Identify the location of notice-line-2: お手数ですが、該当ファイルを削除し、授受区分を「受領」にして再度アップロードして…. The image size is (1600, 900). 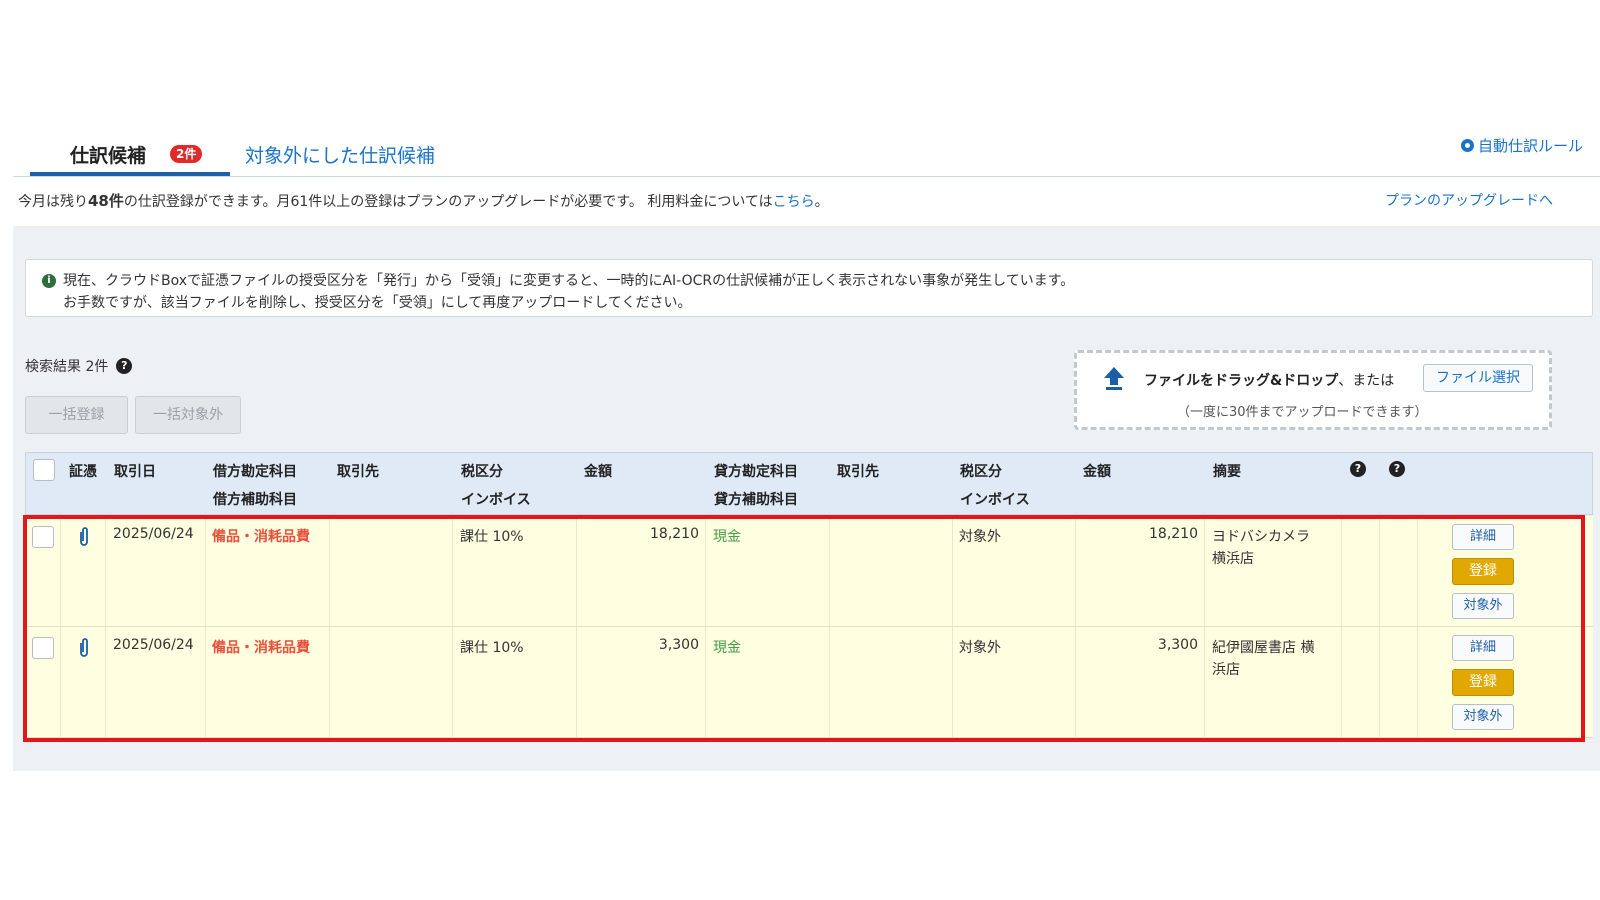
(377, 303).